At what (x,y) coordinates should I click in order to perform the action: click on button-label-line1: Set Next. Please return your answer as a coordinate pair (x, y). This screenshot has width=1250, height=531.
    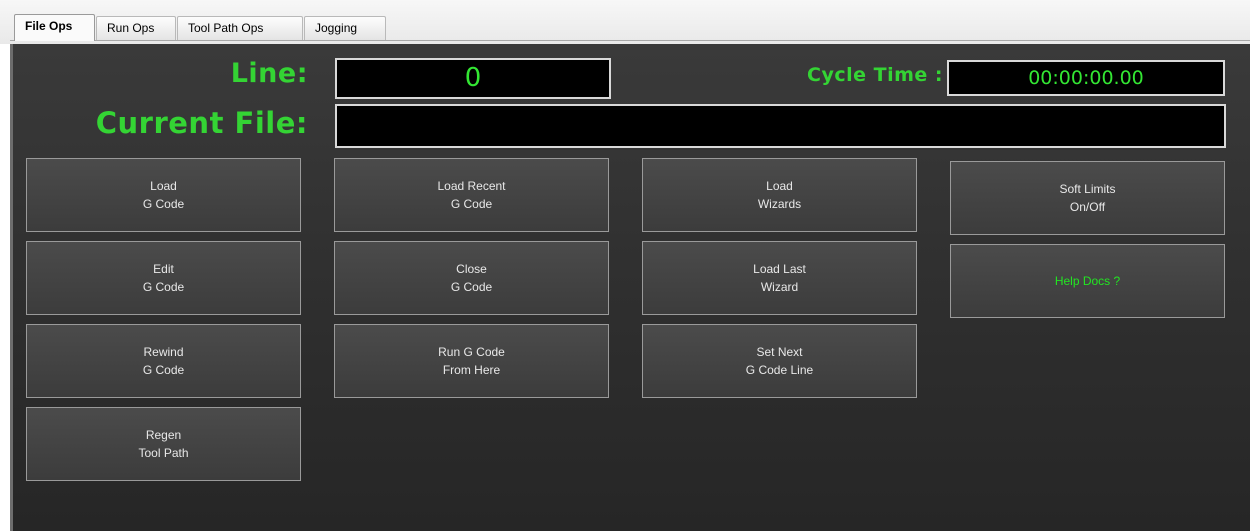
    Looking at the image, I should click on (779, 352).